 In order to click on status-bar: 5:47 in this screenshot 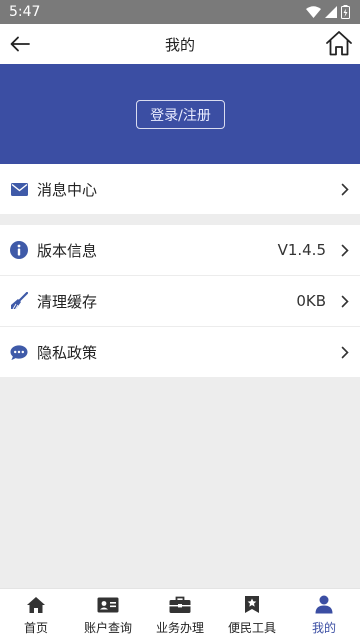, I will do `click(180, 12)`.